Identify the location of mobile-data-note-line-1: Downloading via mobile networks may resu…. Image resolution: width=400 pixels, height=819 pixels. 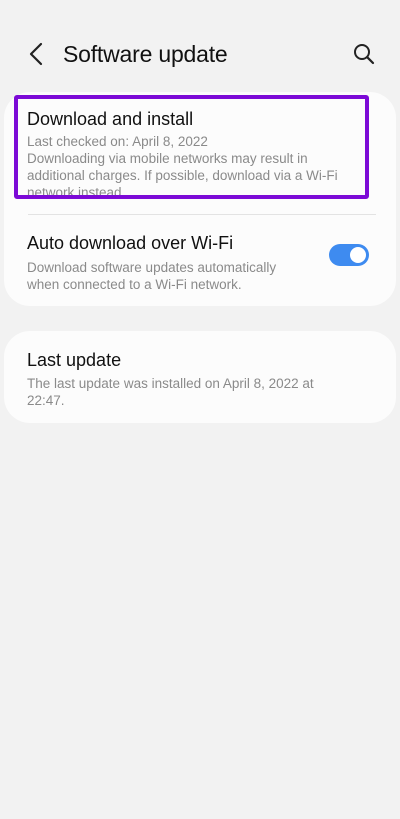
(167, 158).